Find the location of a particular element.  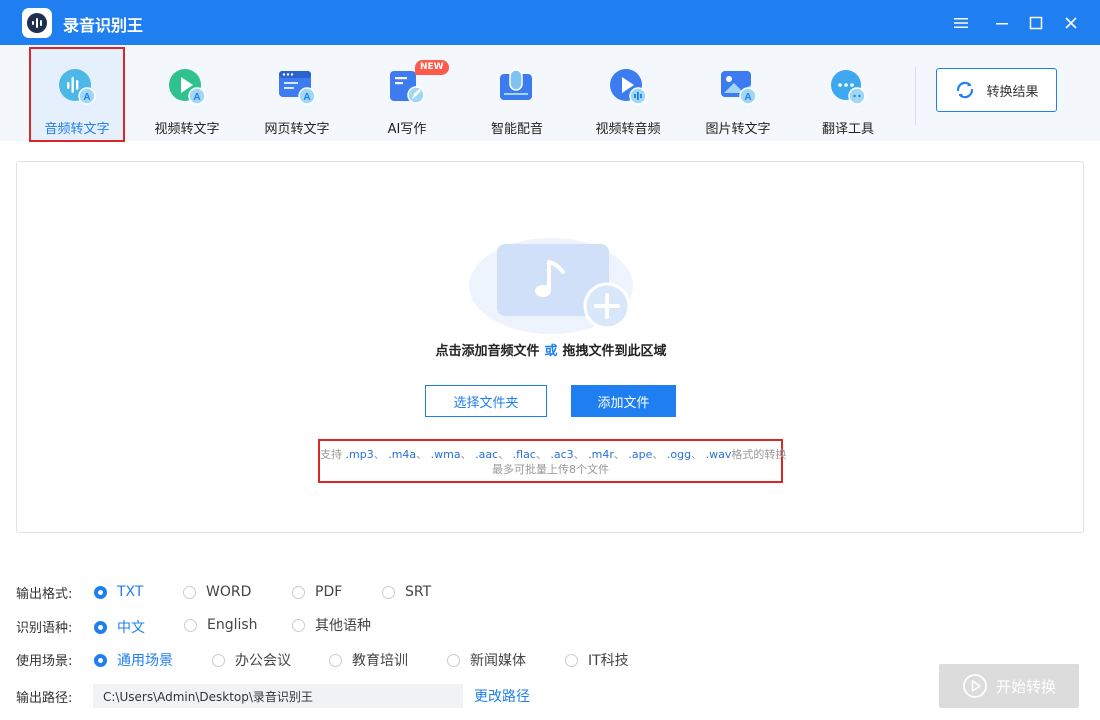

format-radio-word: WORD is located at coordinates (217, 592).